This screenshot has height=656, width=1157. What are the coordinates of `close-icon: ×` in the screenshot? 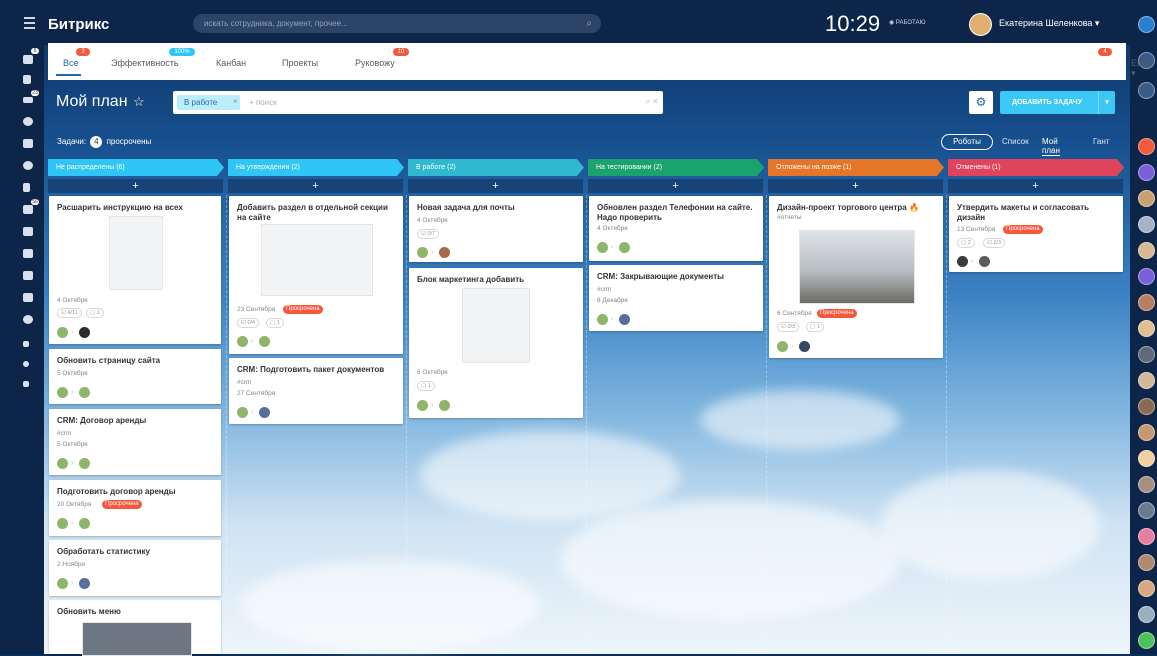 It's located at (235, 101).